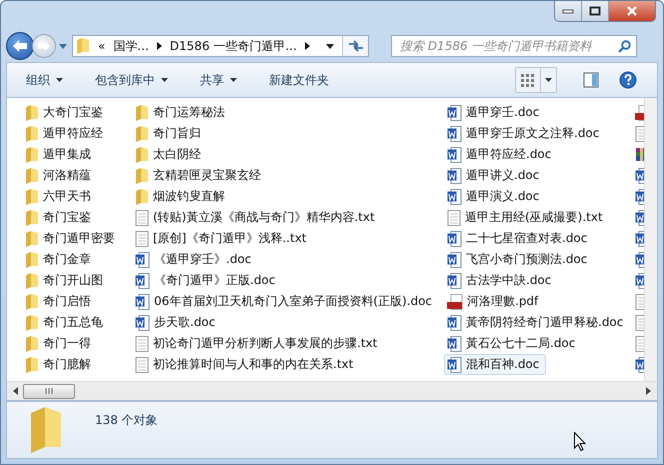 The width and height of the screenshot is (664, 465). I want to click on file-item: 河洛精蕴, so click(77, 175).